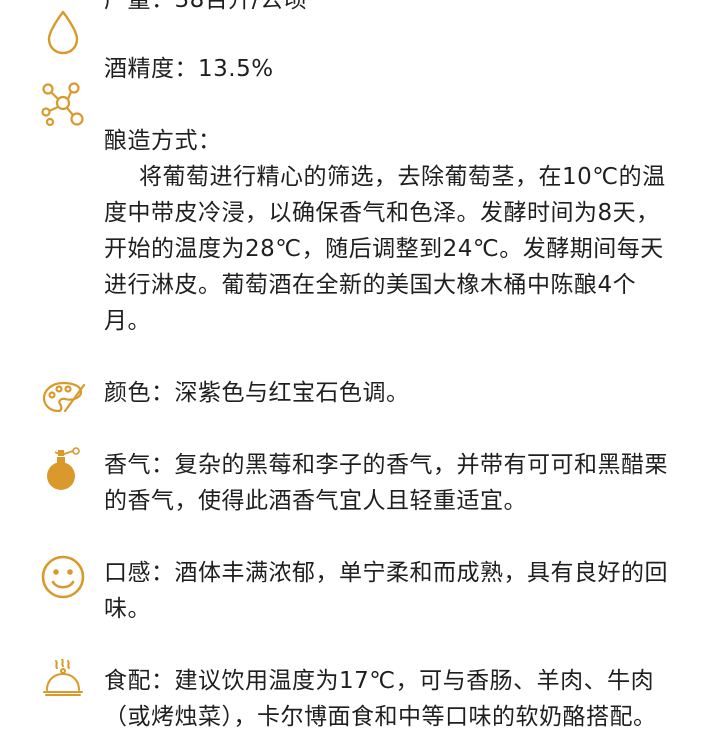  What do you see at coordinates (63, 396) in the screenshot?
I see `palette-icon` at bounding box center [63, 396].